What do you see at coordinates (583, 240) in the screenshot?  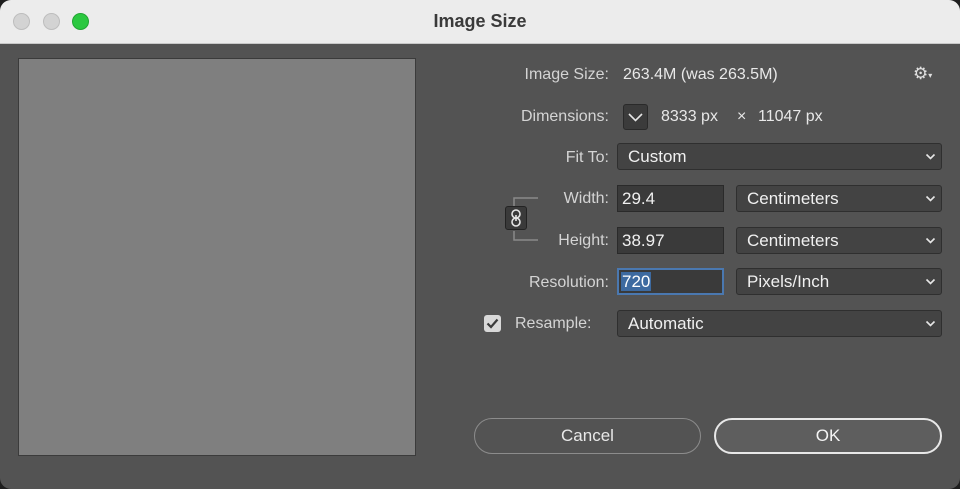 I see `height-label: Height:` at bounding box center [583, 240].